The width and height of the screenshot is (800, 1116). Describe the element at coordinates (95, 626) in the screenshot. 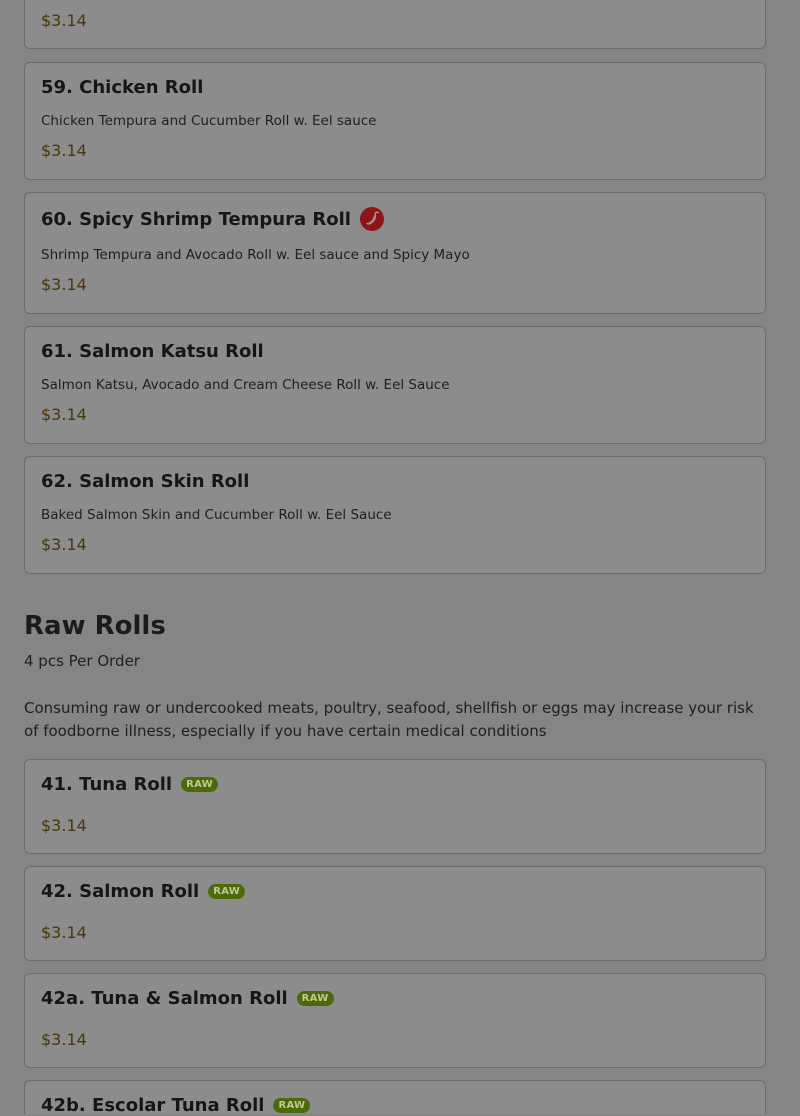

I see `section-title: Raw Rolls` at that location.